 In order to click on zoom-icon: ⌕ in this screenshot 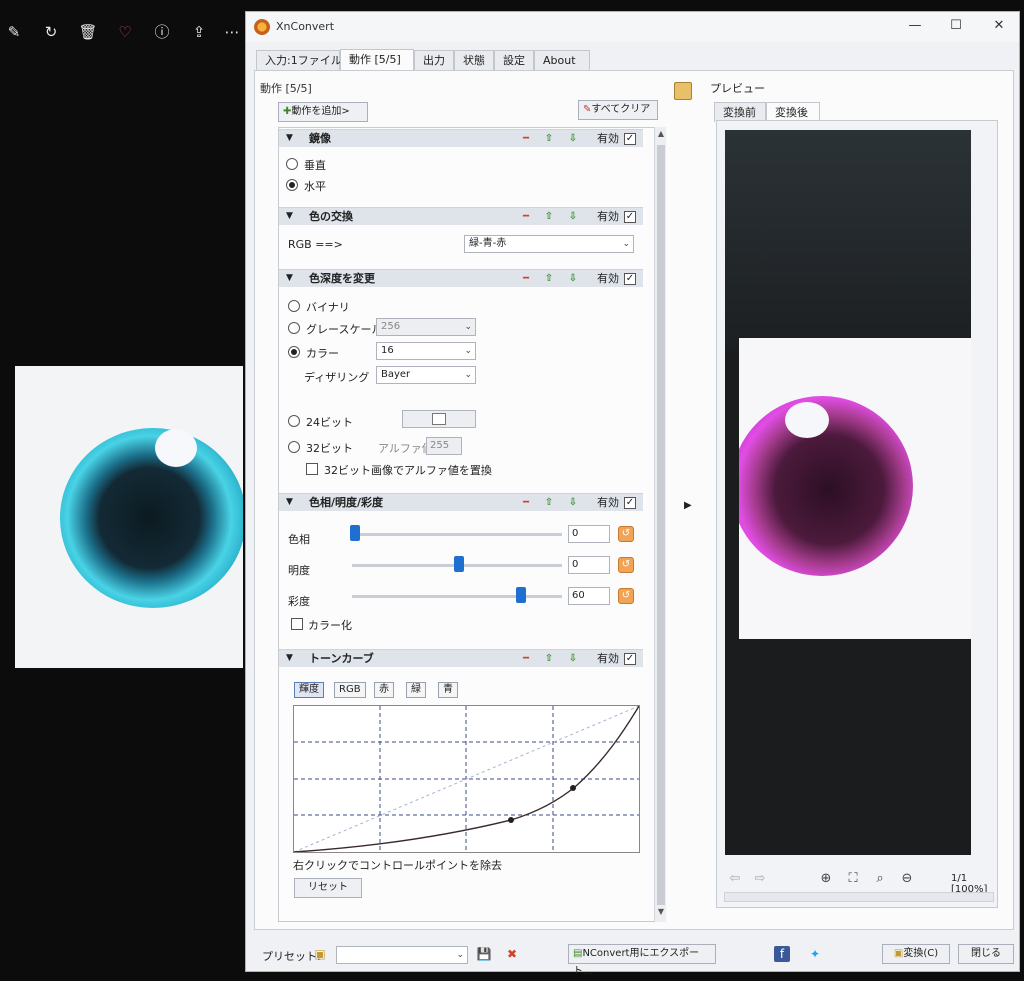, I will do `click(880, 879)`.